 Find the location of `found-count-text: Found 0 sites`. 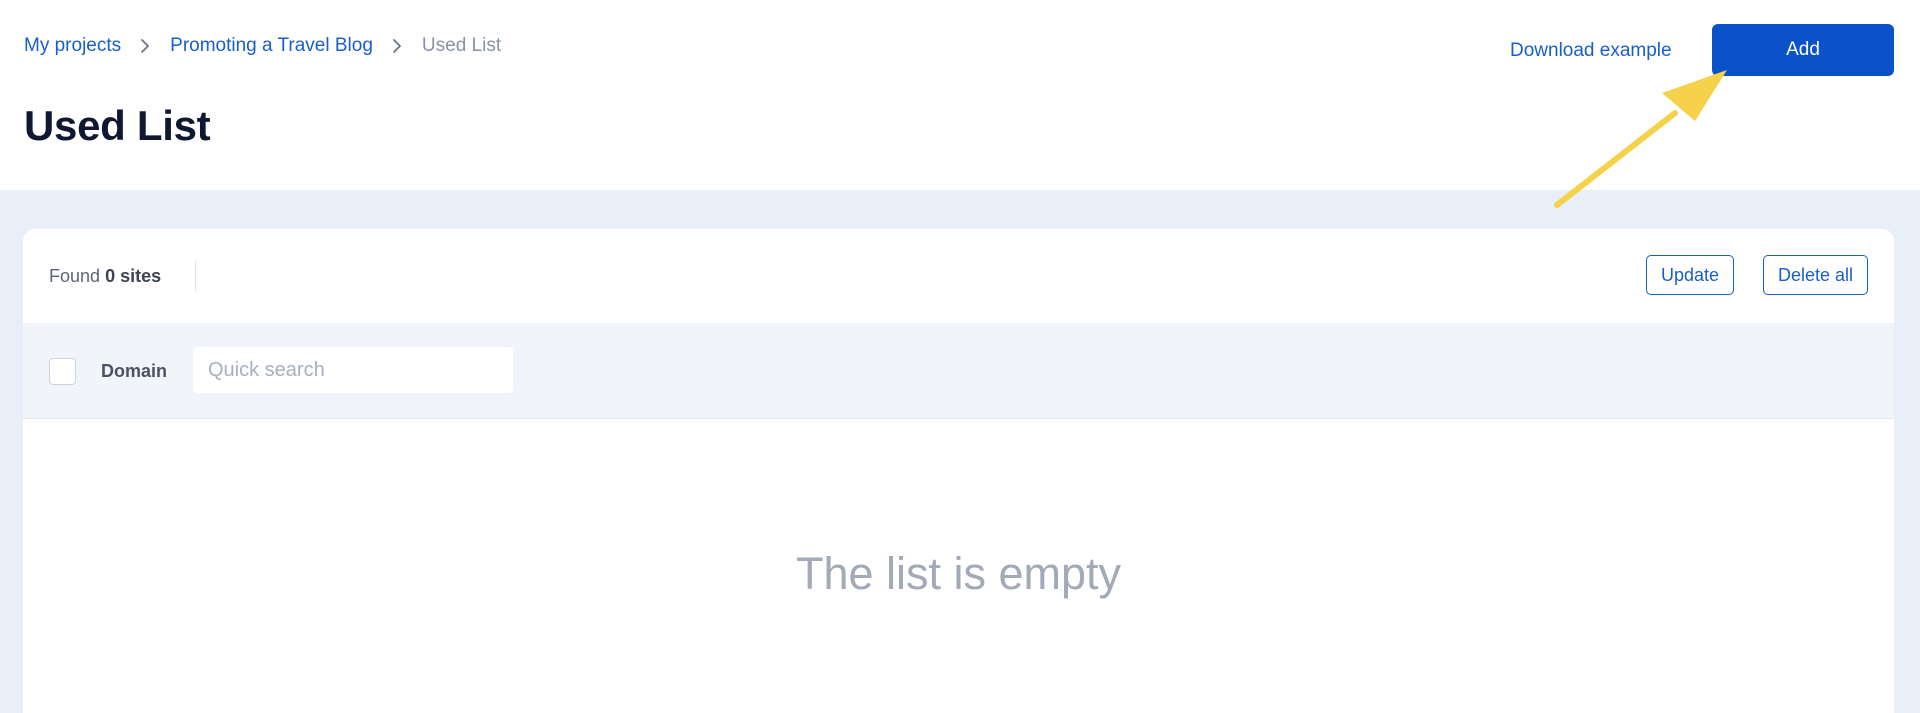

found-count-text: Found 0 sites is located at coordinates (105, 276).